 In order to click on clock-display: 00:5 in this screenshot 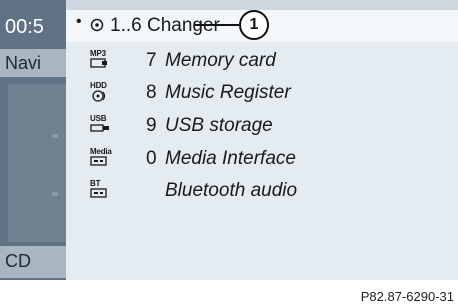, I will do `click(24, 27)`.